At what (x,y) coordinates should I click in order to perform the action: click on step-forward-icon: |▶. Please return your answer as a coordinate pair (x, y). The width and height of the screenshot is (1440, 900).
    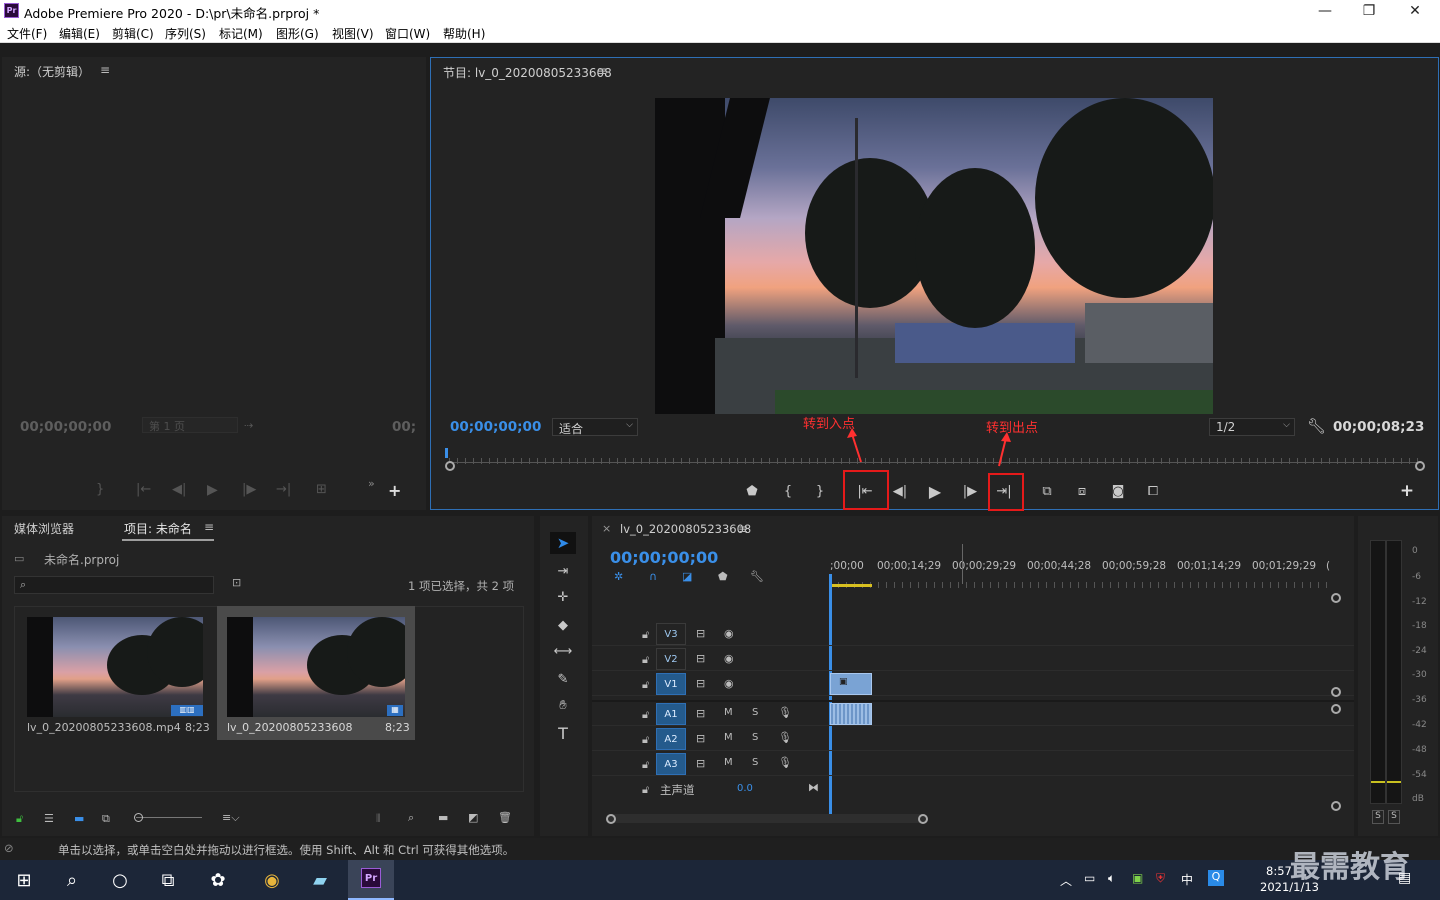
    Looking at the image, I should click on (970, 491).